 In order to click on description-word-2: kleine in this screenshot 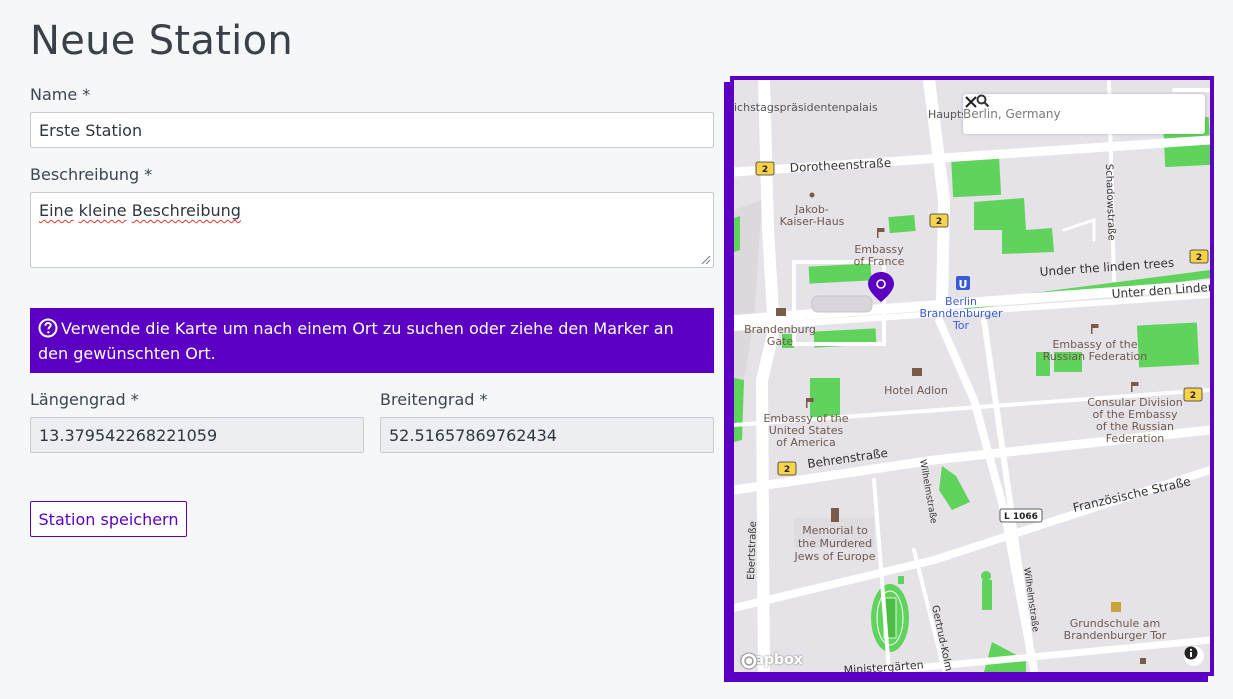, I will do `click(102, 210)`.